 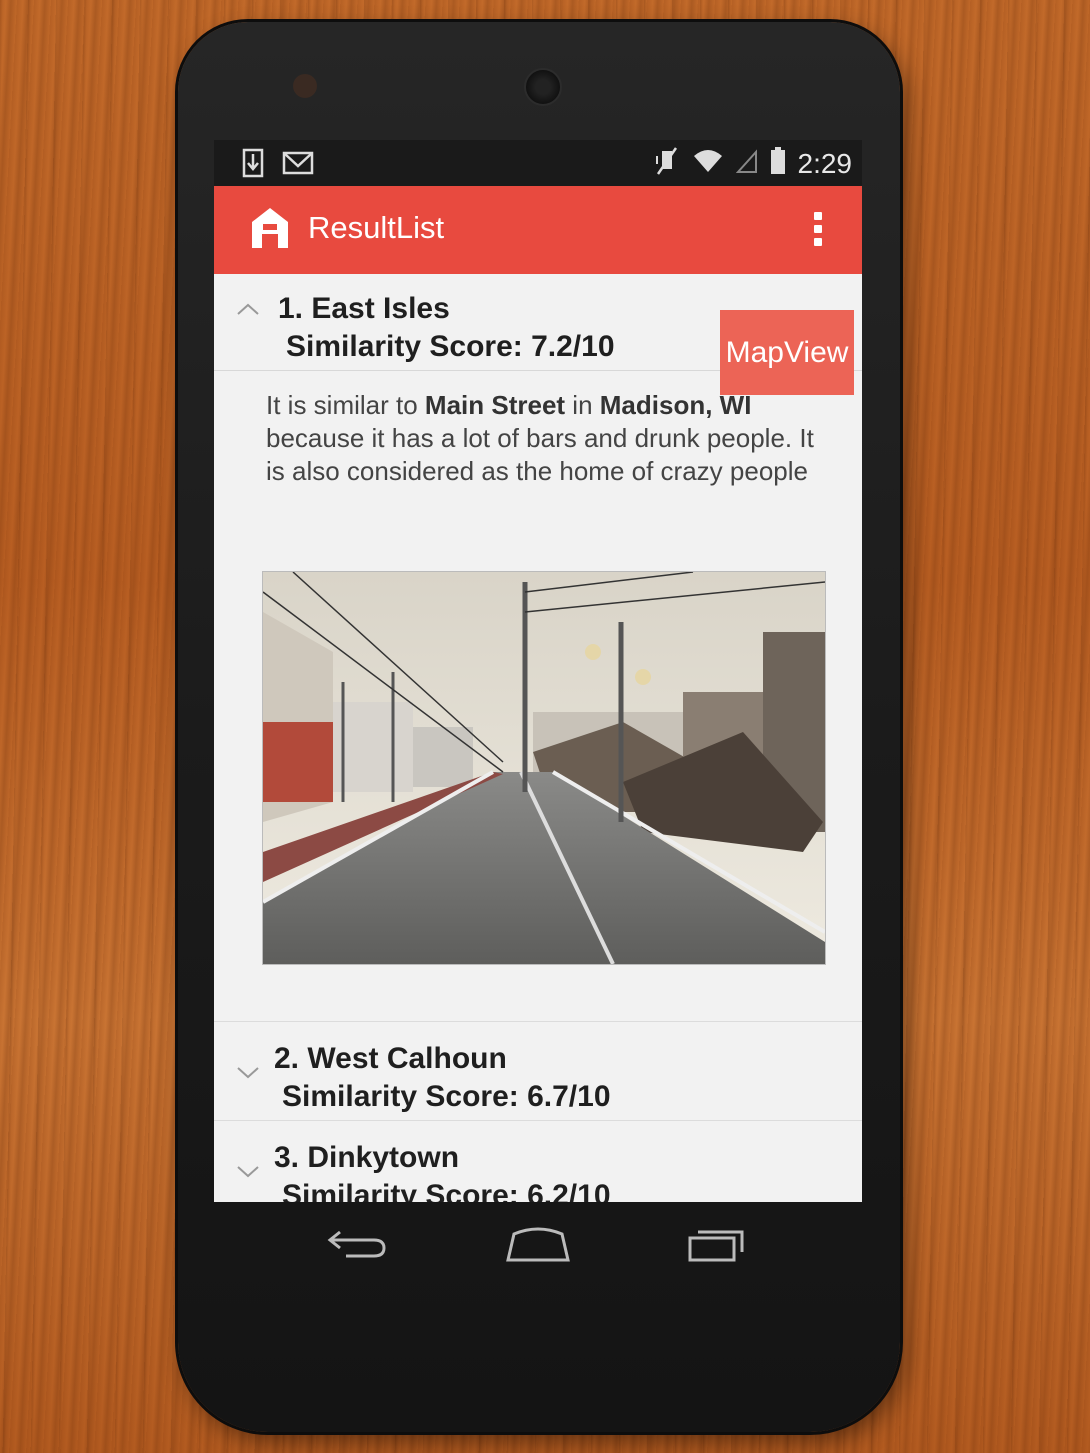 What do you see at coordinates (825, 163) in the screenshot?
I see `clock: 2:29` at bounding box center [825, 163].